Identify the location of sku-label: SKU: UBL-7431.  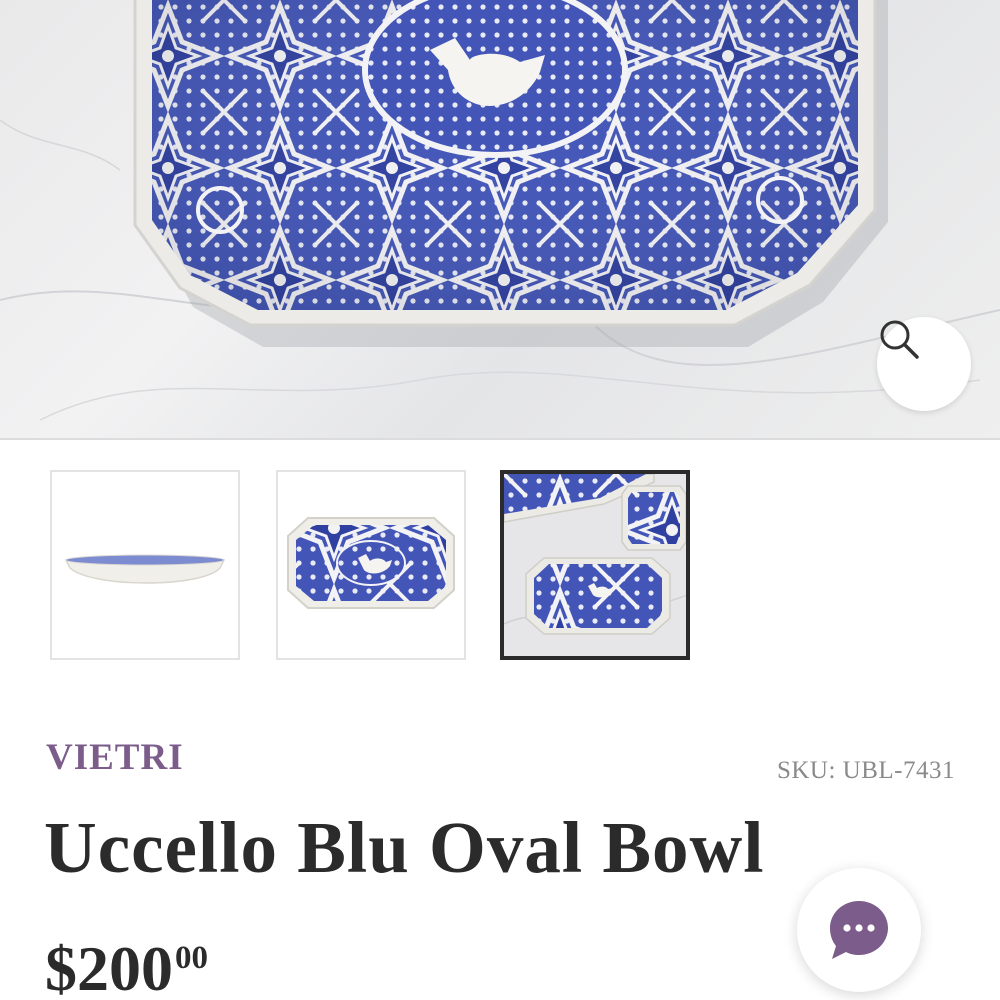
(865, 770).